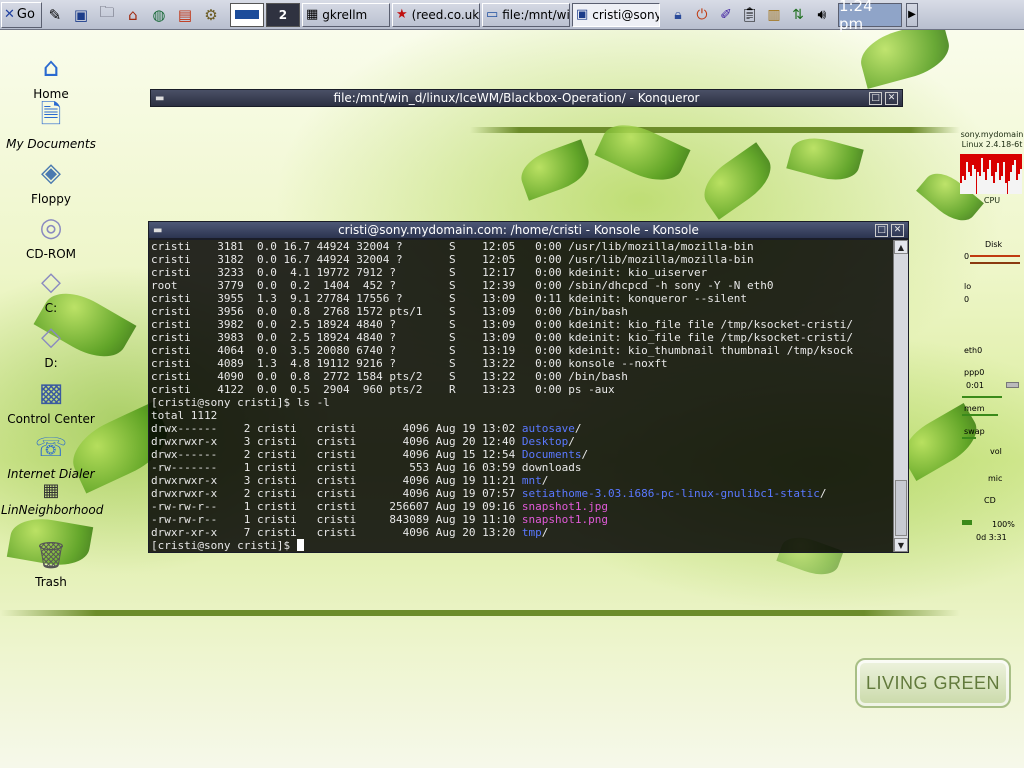  I want to click on network-neighborhood-icon: ▦, so click(51, 490).